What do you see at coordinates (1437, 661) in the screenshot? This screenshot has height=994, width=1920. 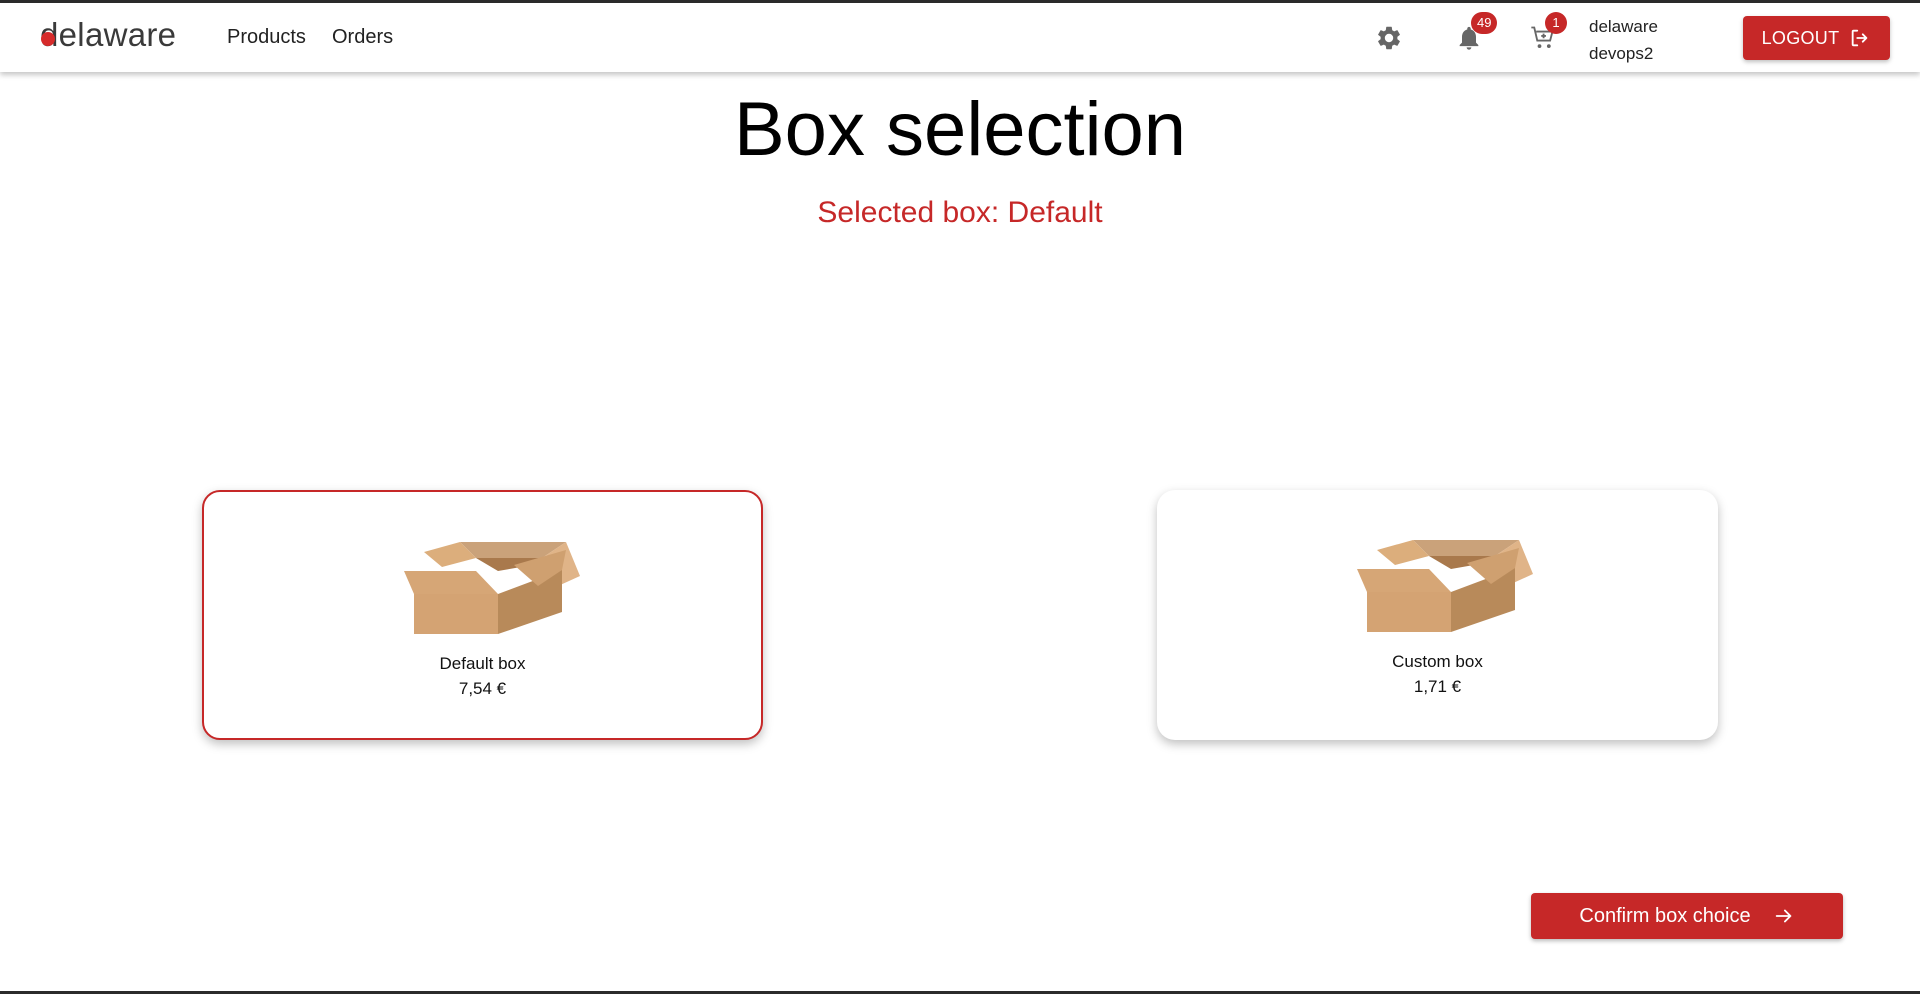 I see `box-name: Custom box` at bounding box center [1437, 661].